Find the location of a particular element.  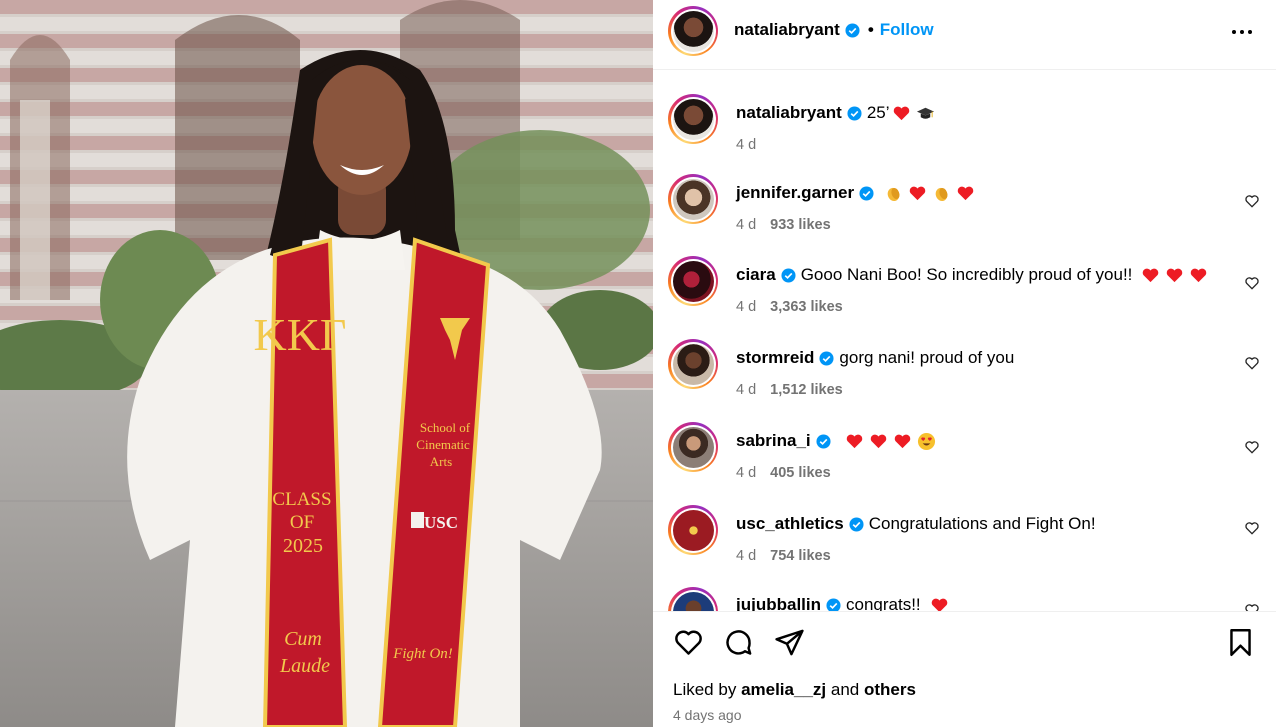

author-avatar is located at coordinates (693, 31).